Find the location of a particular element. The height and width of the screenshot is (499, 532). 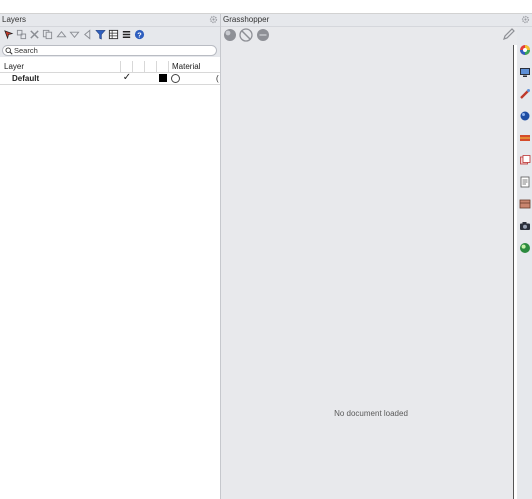

column-header-lock is located at coordinates (151, 66).